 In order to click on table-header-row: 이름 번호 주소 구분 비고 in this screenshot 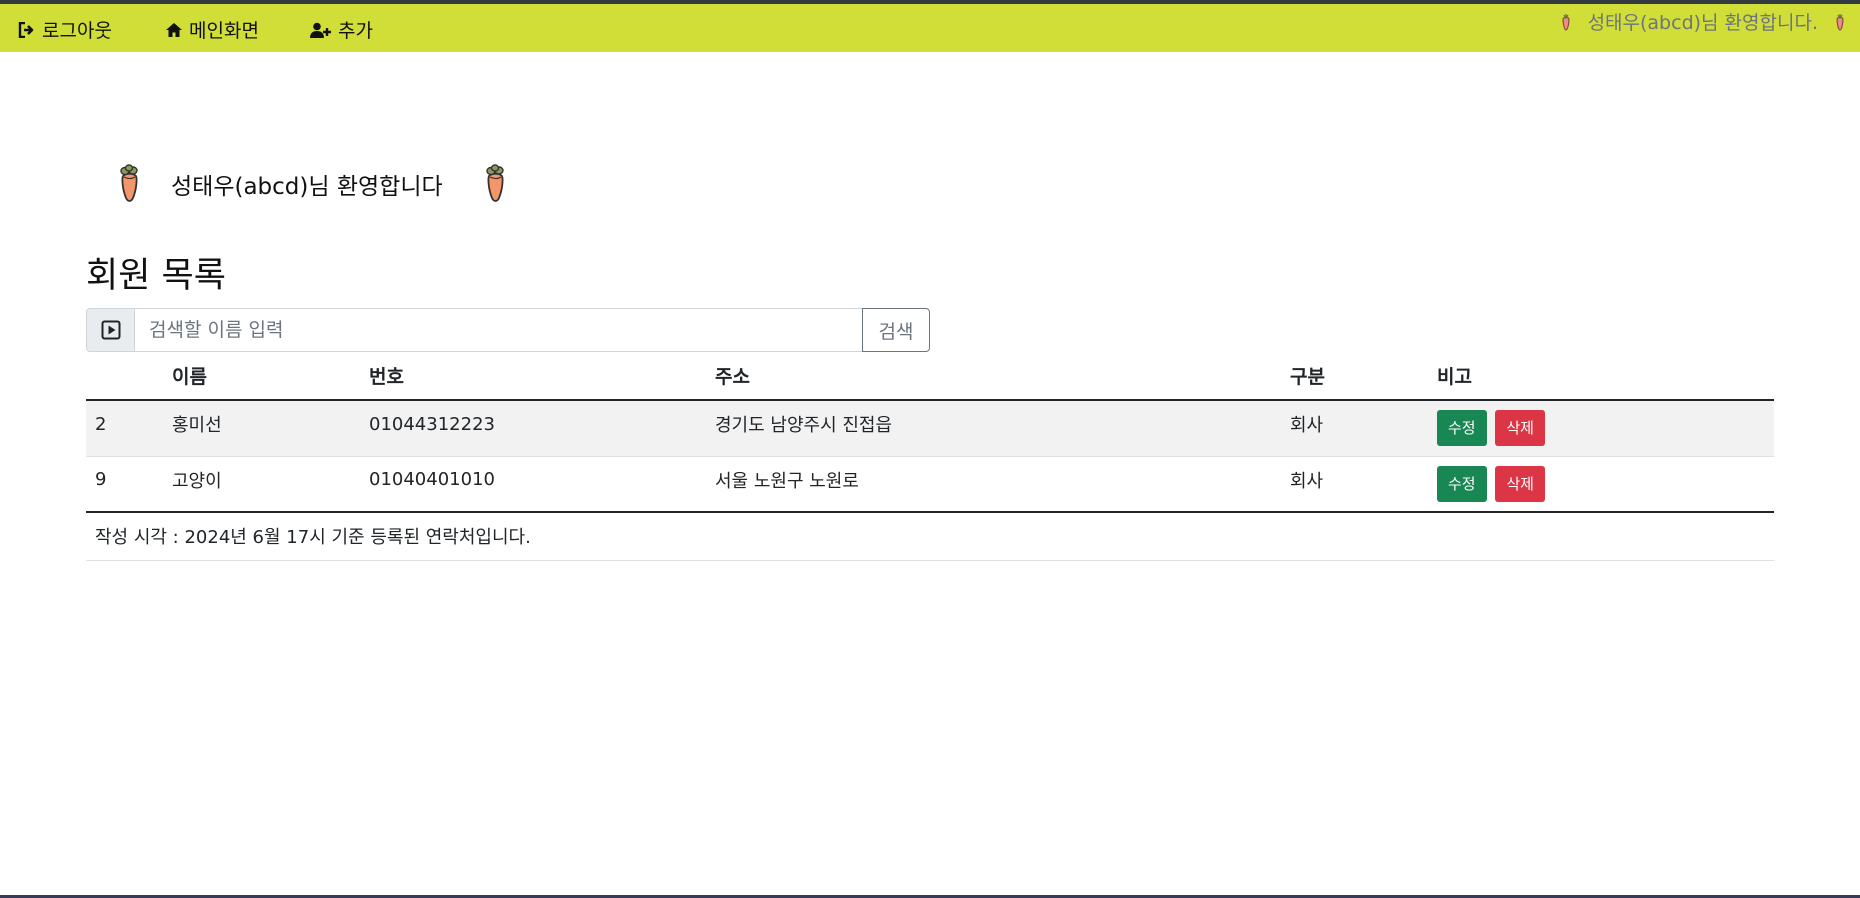, I will do `click(930, 376)`.